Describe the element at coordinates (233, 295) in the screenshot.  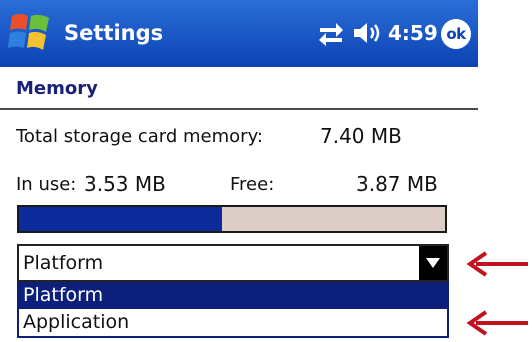
I see `dropdown-option: Platform` at that location.